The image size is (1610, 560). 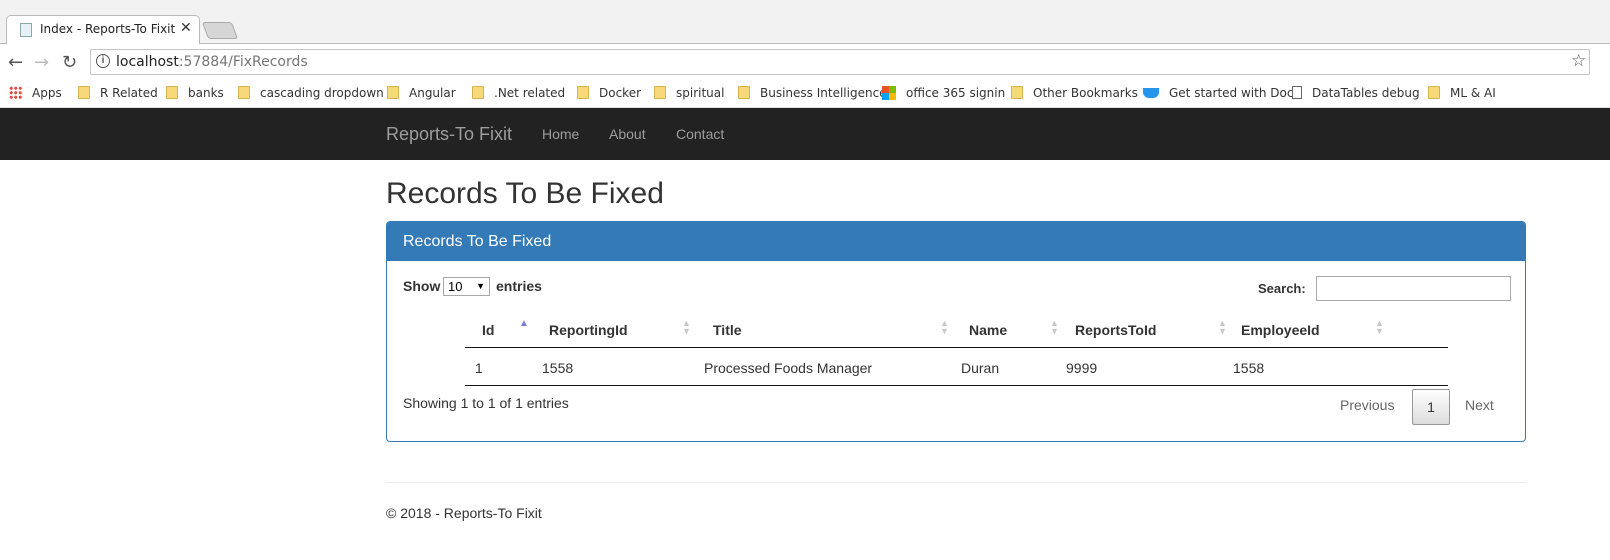 What do you see at coordinates (956, 482) in the screenshot?
I see `footer-divider` at bounding box center [956, 482].